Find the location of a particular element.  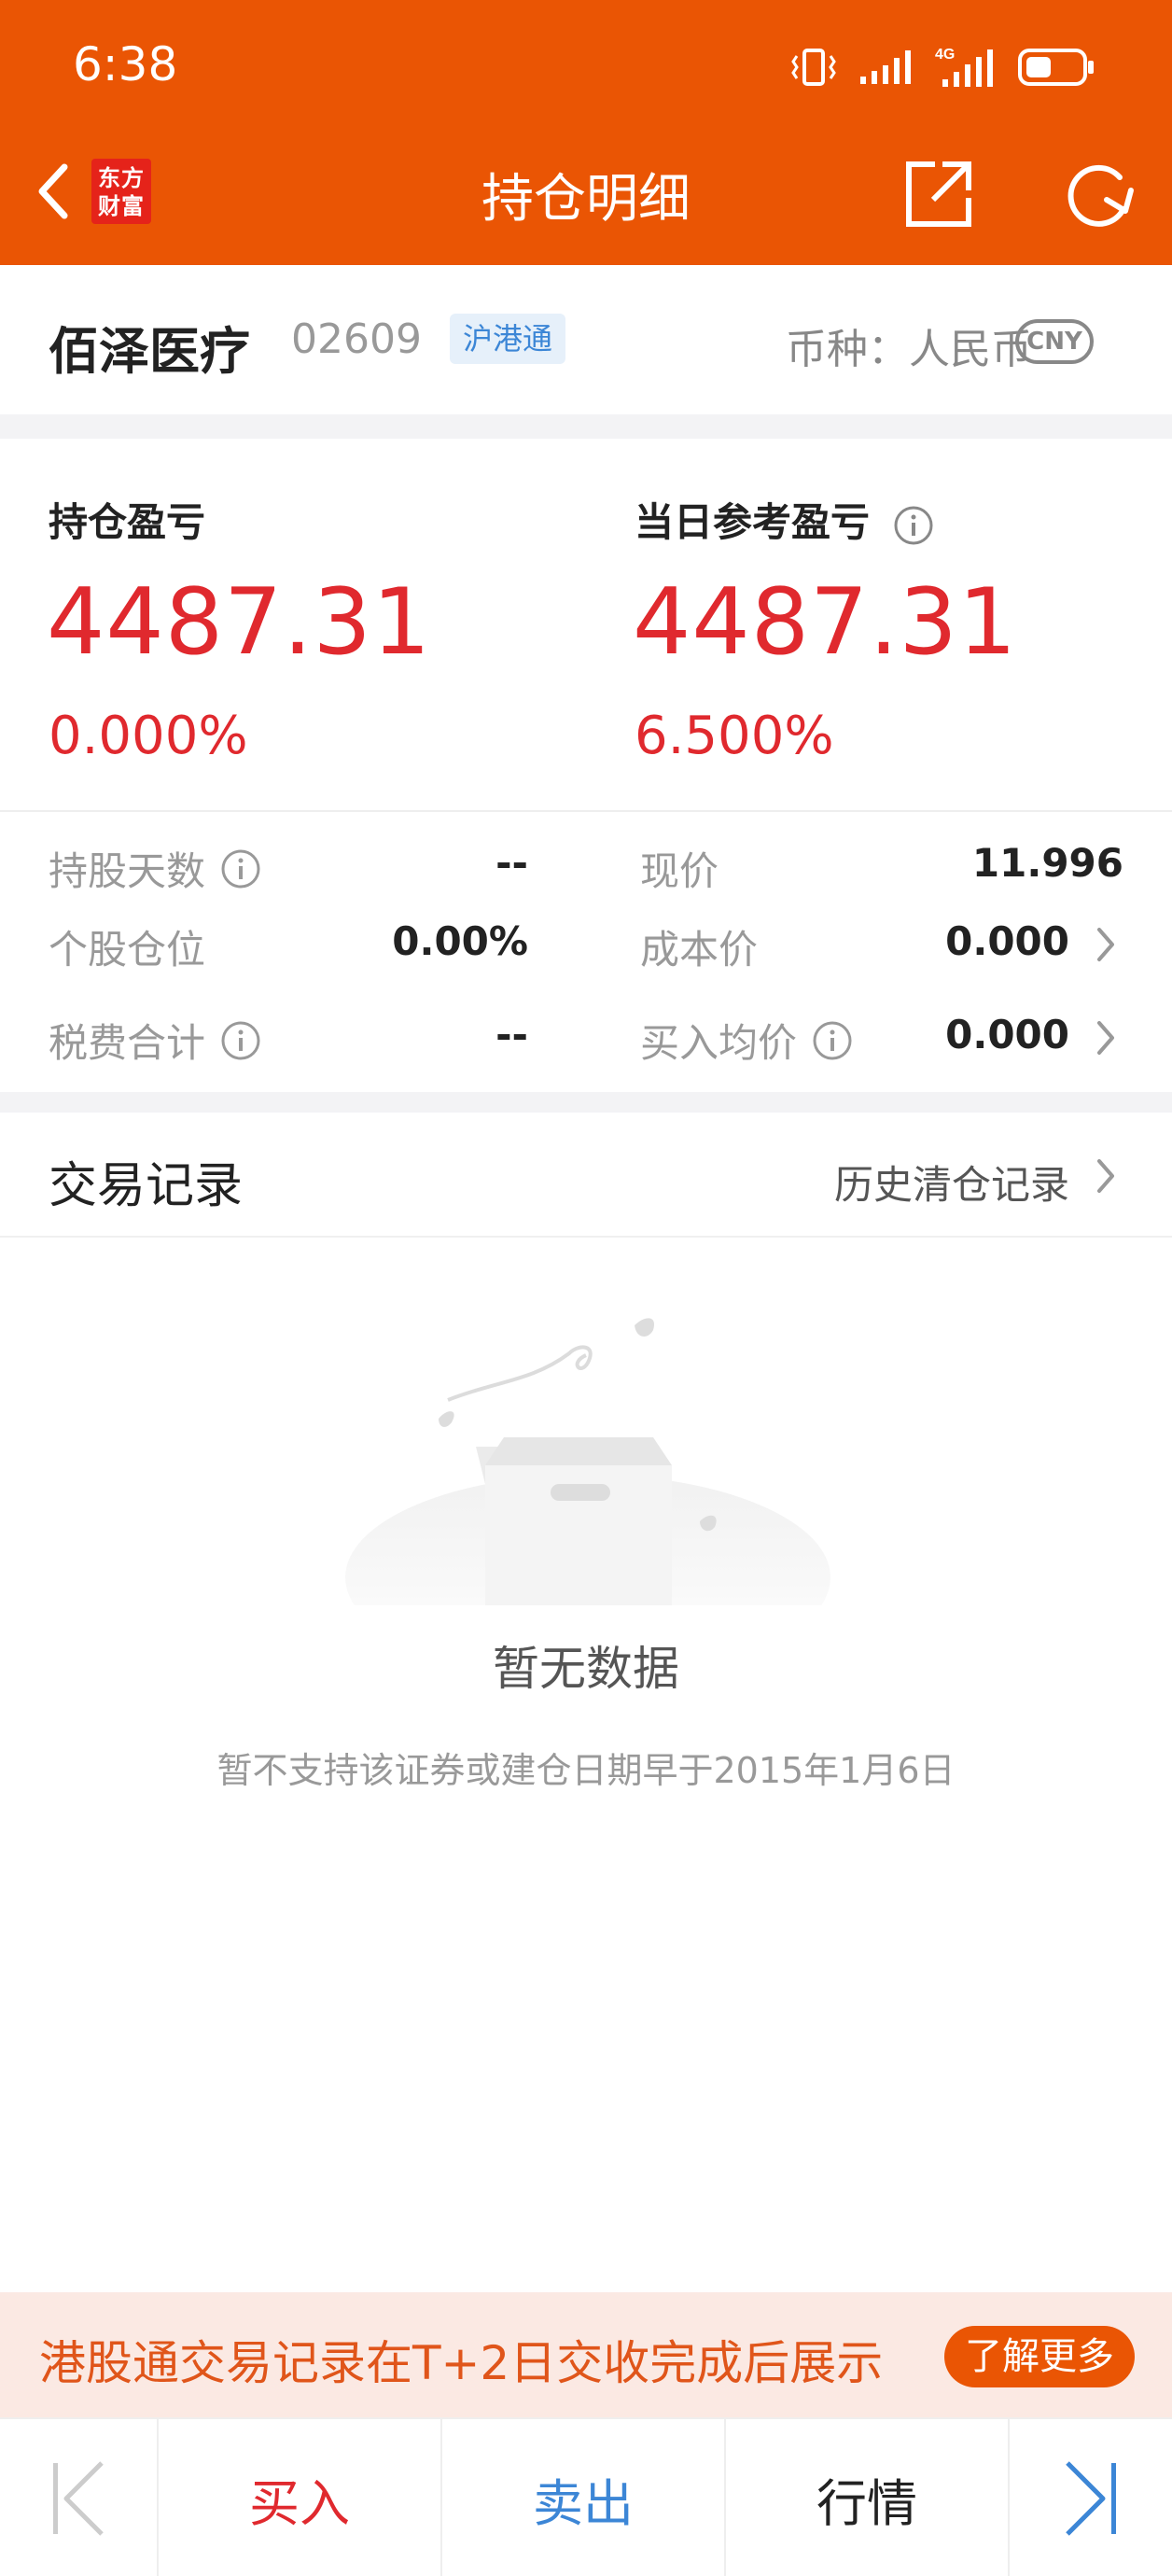

current-price-label-text: 现价 is located at coordinates (679, 871).